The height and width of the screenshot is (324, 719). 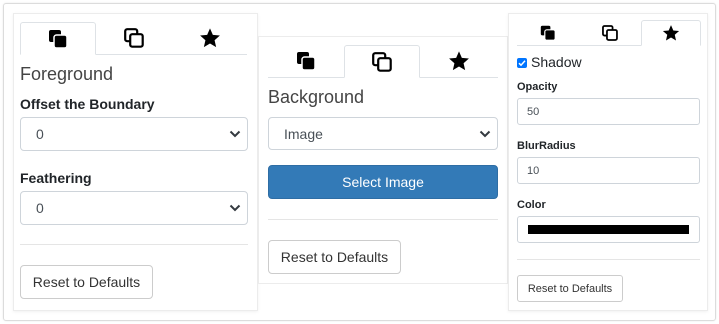 What do you see at coordinates (134, 134) in the screenshot?
I see `offset-boundary-select: 0` at bounding box center [134, 134].